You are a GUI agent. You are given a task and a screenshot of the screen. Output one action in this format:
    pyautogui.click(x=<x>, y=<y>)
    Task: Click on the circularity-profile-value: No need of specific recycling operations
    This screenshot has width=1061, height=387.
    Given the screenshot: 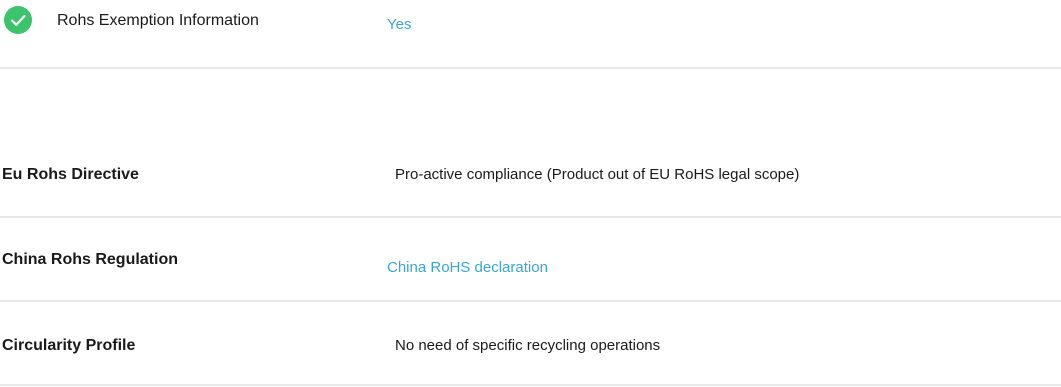 What is the action you would take?
    pyautogui.click(x=528, y=345)
    